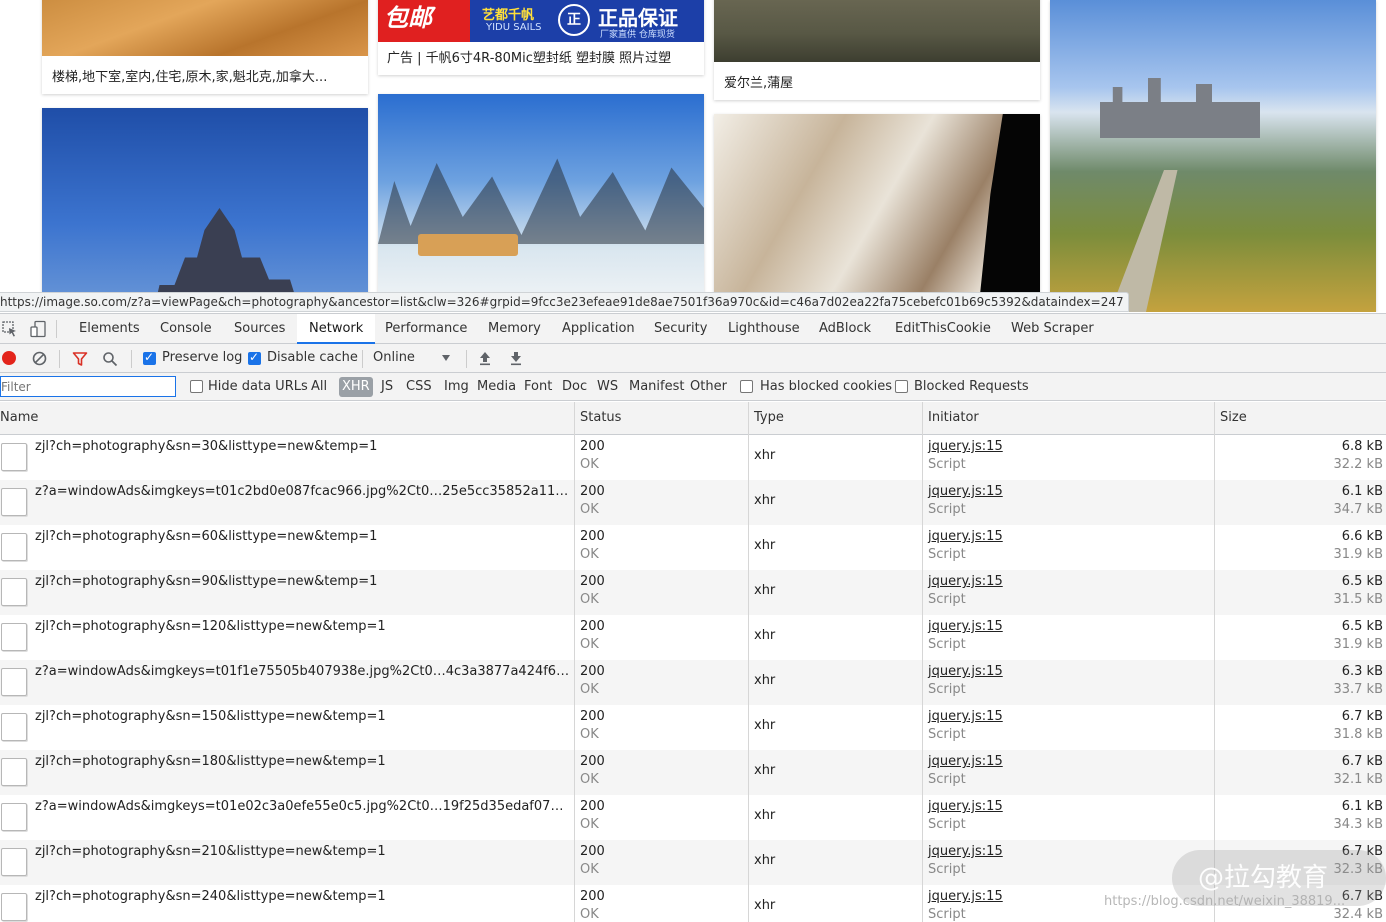 The height and width of the screenshot is (922, 1386). What do you see at coordinates (446, 358) in the screenshot?
I see `dropdown-arrow-icon` at bounding box center [446, 358].